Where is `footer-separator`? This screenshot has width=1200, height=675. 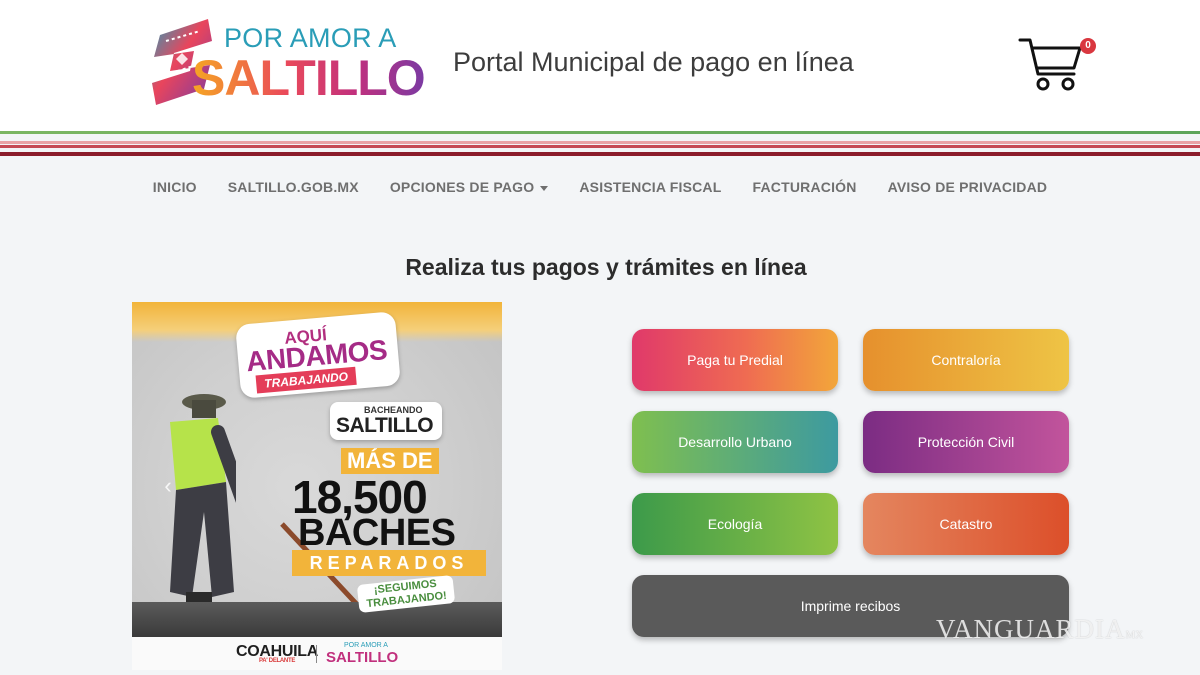
footer-separator is located at coordinates (316, 654).